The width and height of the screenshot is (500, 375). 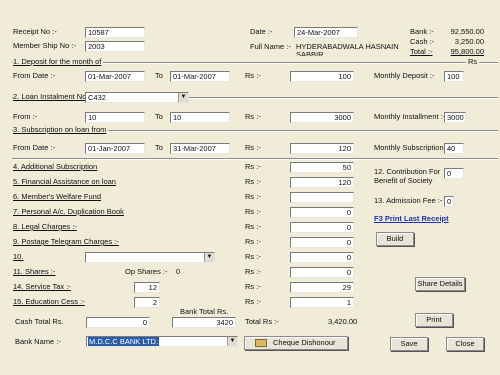 What do you see at coordinates (467, 51) in the screenshot?
I see `total-balance-value: 95,800.00` at bounding box center [467, 51].